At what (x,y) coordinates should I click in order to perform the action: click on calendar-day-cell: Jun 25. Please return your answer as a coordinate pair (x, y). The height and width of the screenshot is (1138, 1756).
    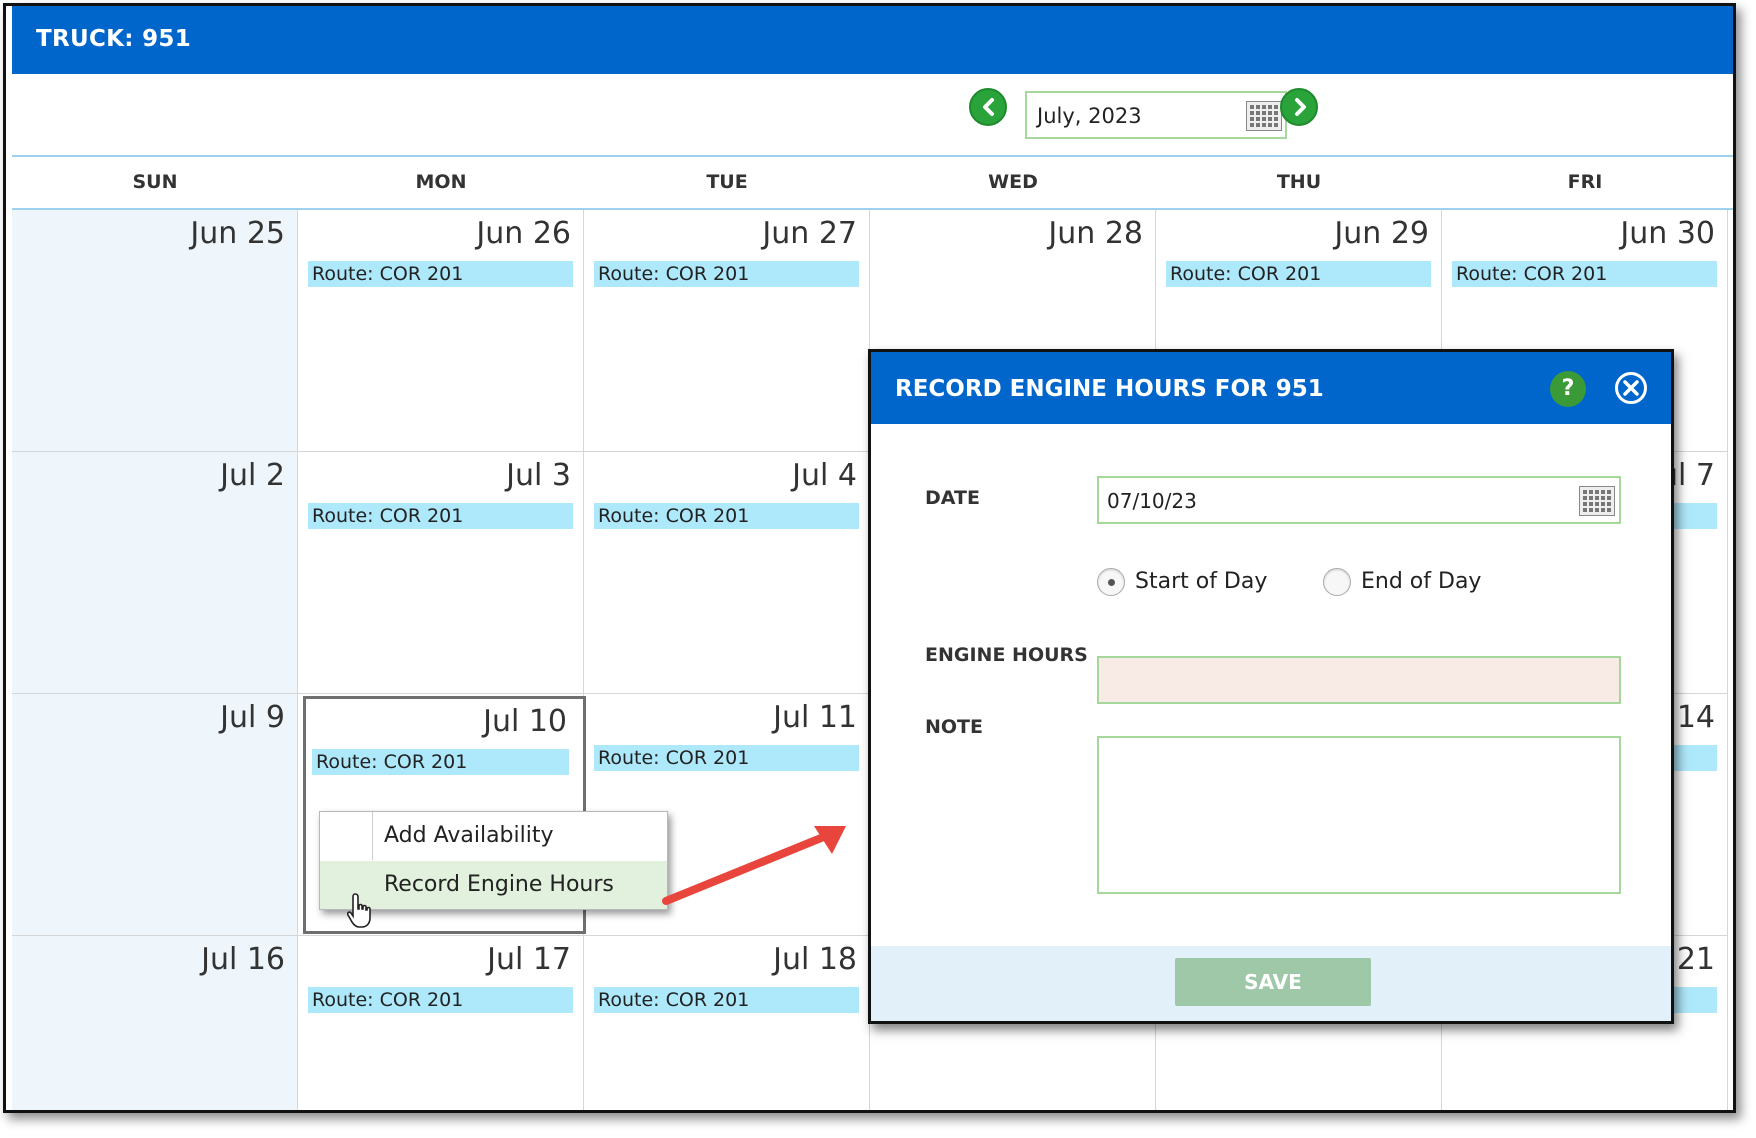
    Looking at the image, I should click on (155, 331).